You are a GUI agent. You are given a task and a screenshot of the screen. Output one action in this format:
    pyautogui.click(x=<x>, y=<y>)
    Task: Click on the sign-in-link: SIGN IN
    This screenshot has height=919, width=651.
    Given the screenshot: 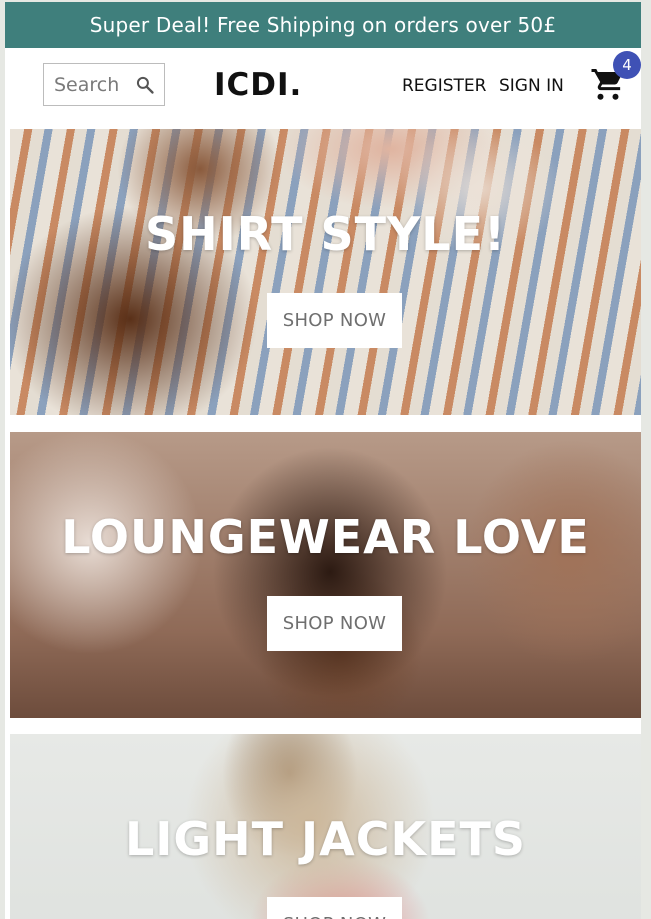 What is the action you would take?
    pyautogui.click(x=531, y=86)
    